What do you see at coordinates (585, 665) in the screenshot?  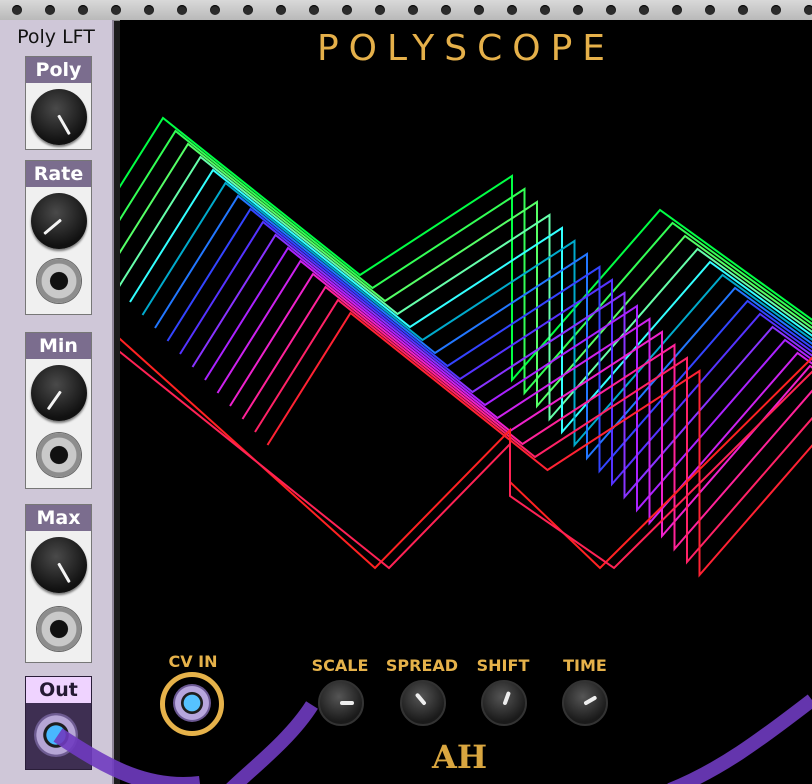 I see `time-label: TIME` at bounding box center [585, 665].